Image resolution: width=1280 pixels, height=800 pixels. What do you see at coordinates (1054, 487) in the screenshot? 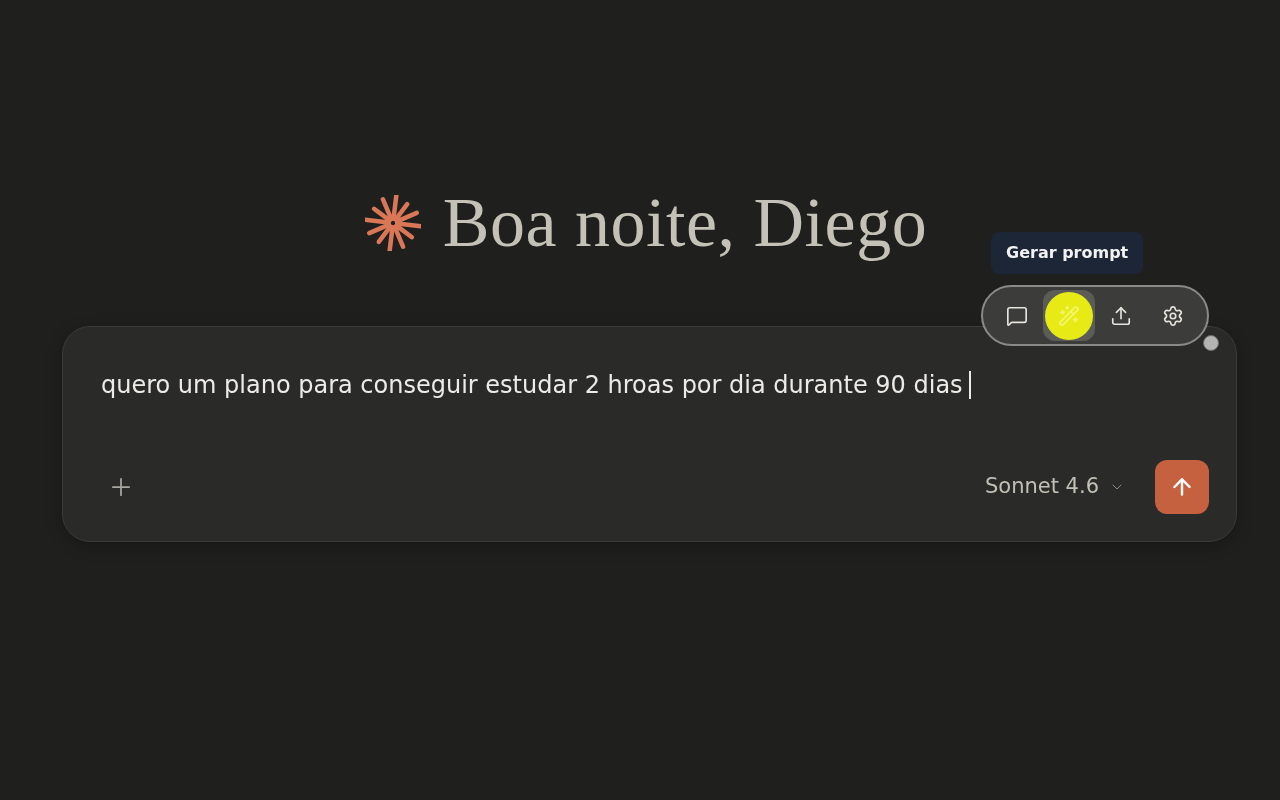
I see `model-selector: Sonnet 4.6` at bounding box center [1054, 487].